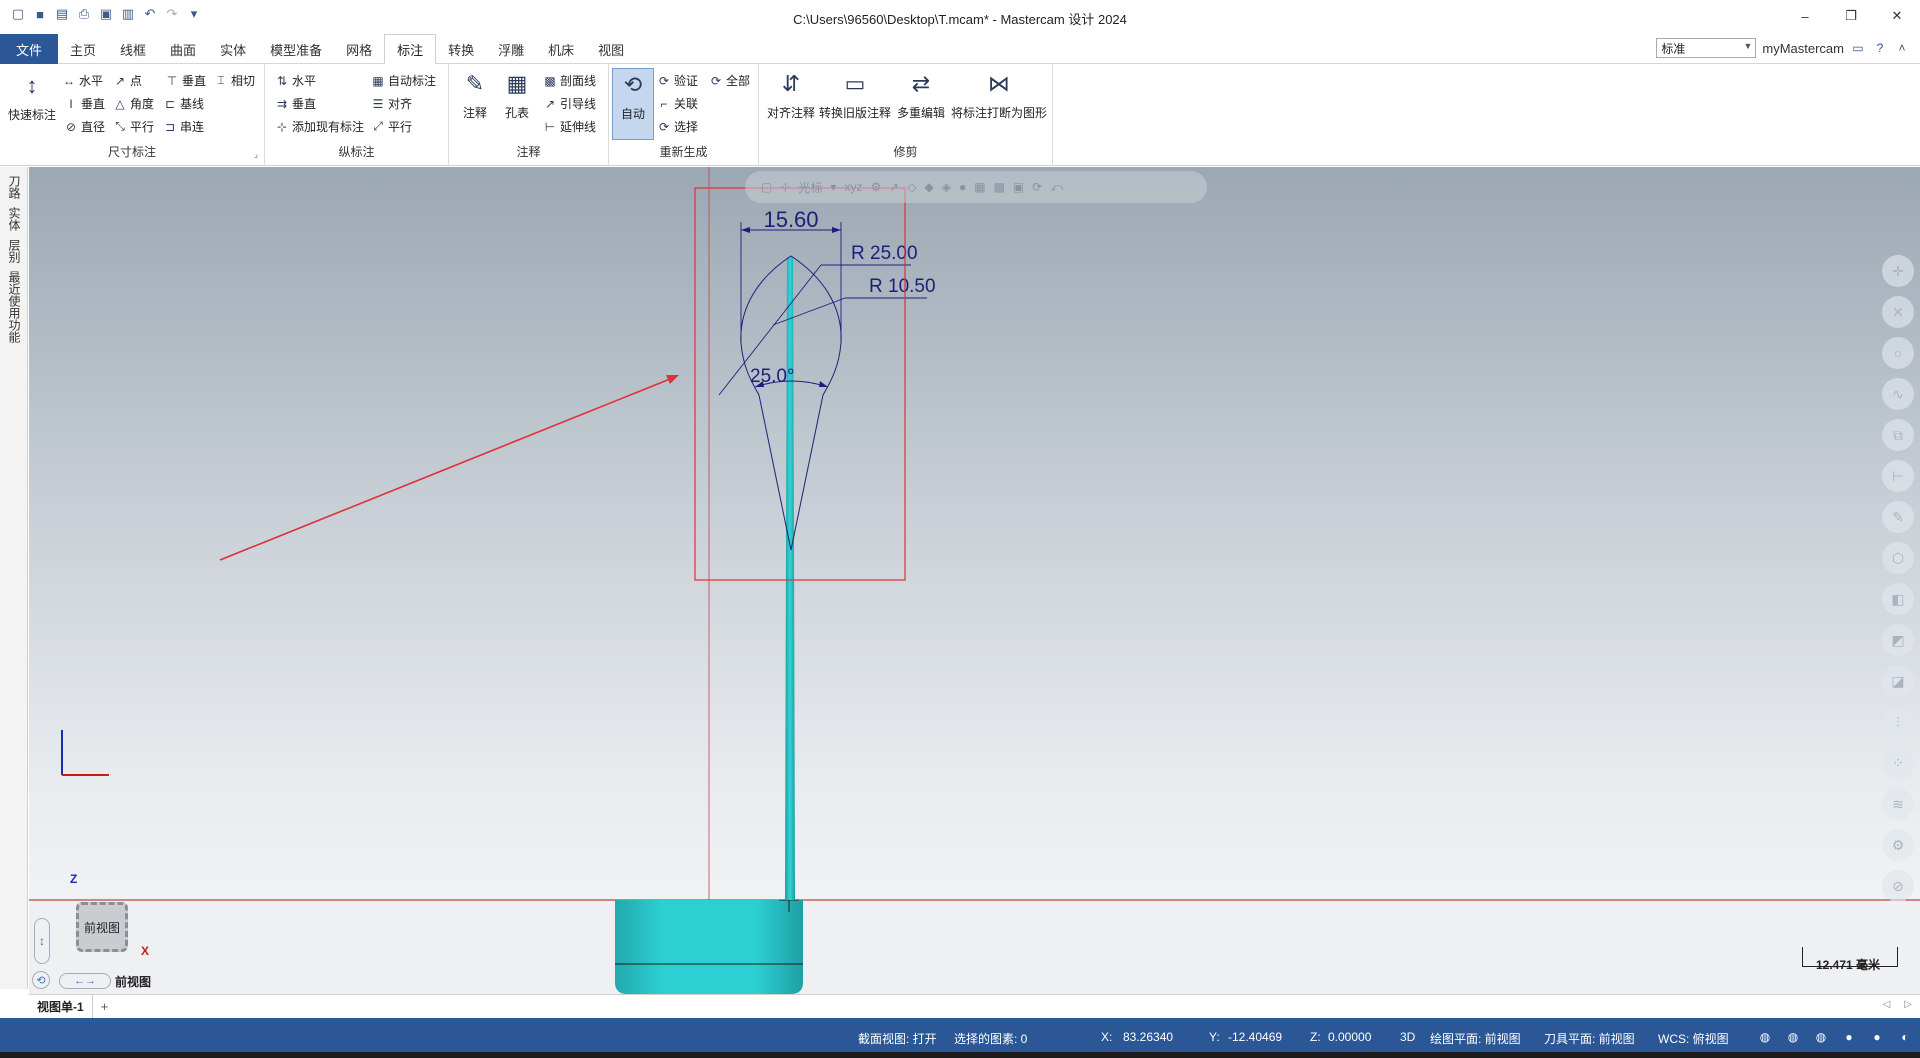 This screenshot has height=1058, width=1920. I want to click on minimize-button: –, so click(1805, 16).